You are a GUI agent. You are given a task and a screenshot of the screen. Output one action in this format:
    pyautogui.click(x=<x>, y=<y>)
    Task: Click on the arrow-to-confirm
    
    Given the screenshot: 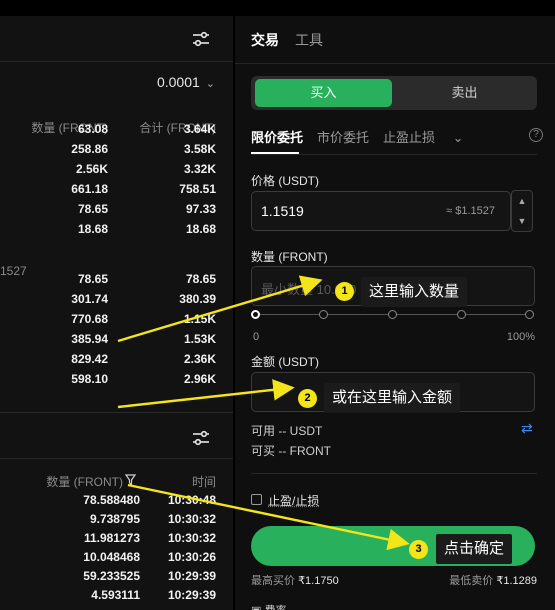 What is the action you would take?
    pyautogui.click(x=268, y=517)
    